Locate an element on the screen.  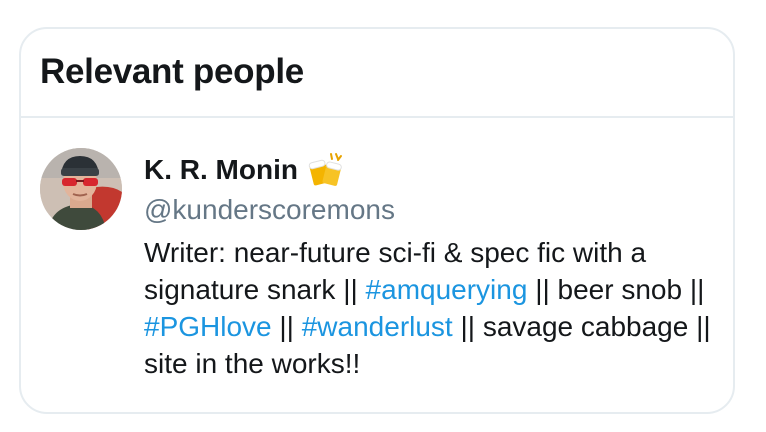
avatar-image is located at coordinates (81, 189).